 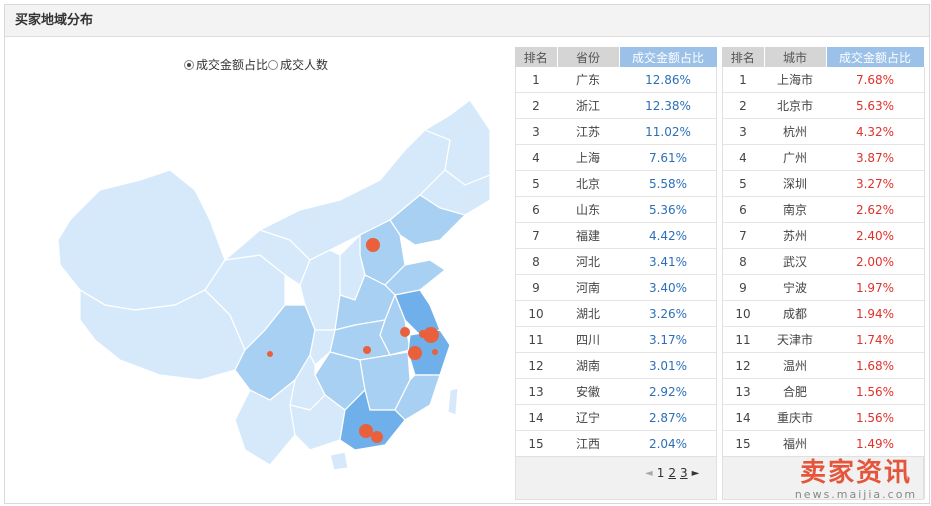 What do you see at coordinates (588, 105) in the screenshot?
I see `name-cell: 浙江` at bounding box center [588, 105].